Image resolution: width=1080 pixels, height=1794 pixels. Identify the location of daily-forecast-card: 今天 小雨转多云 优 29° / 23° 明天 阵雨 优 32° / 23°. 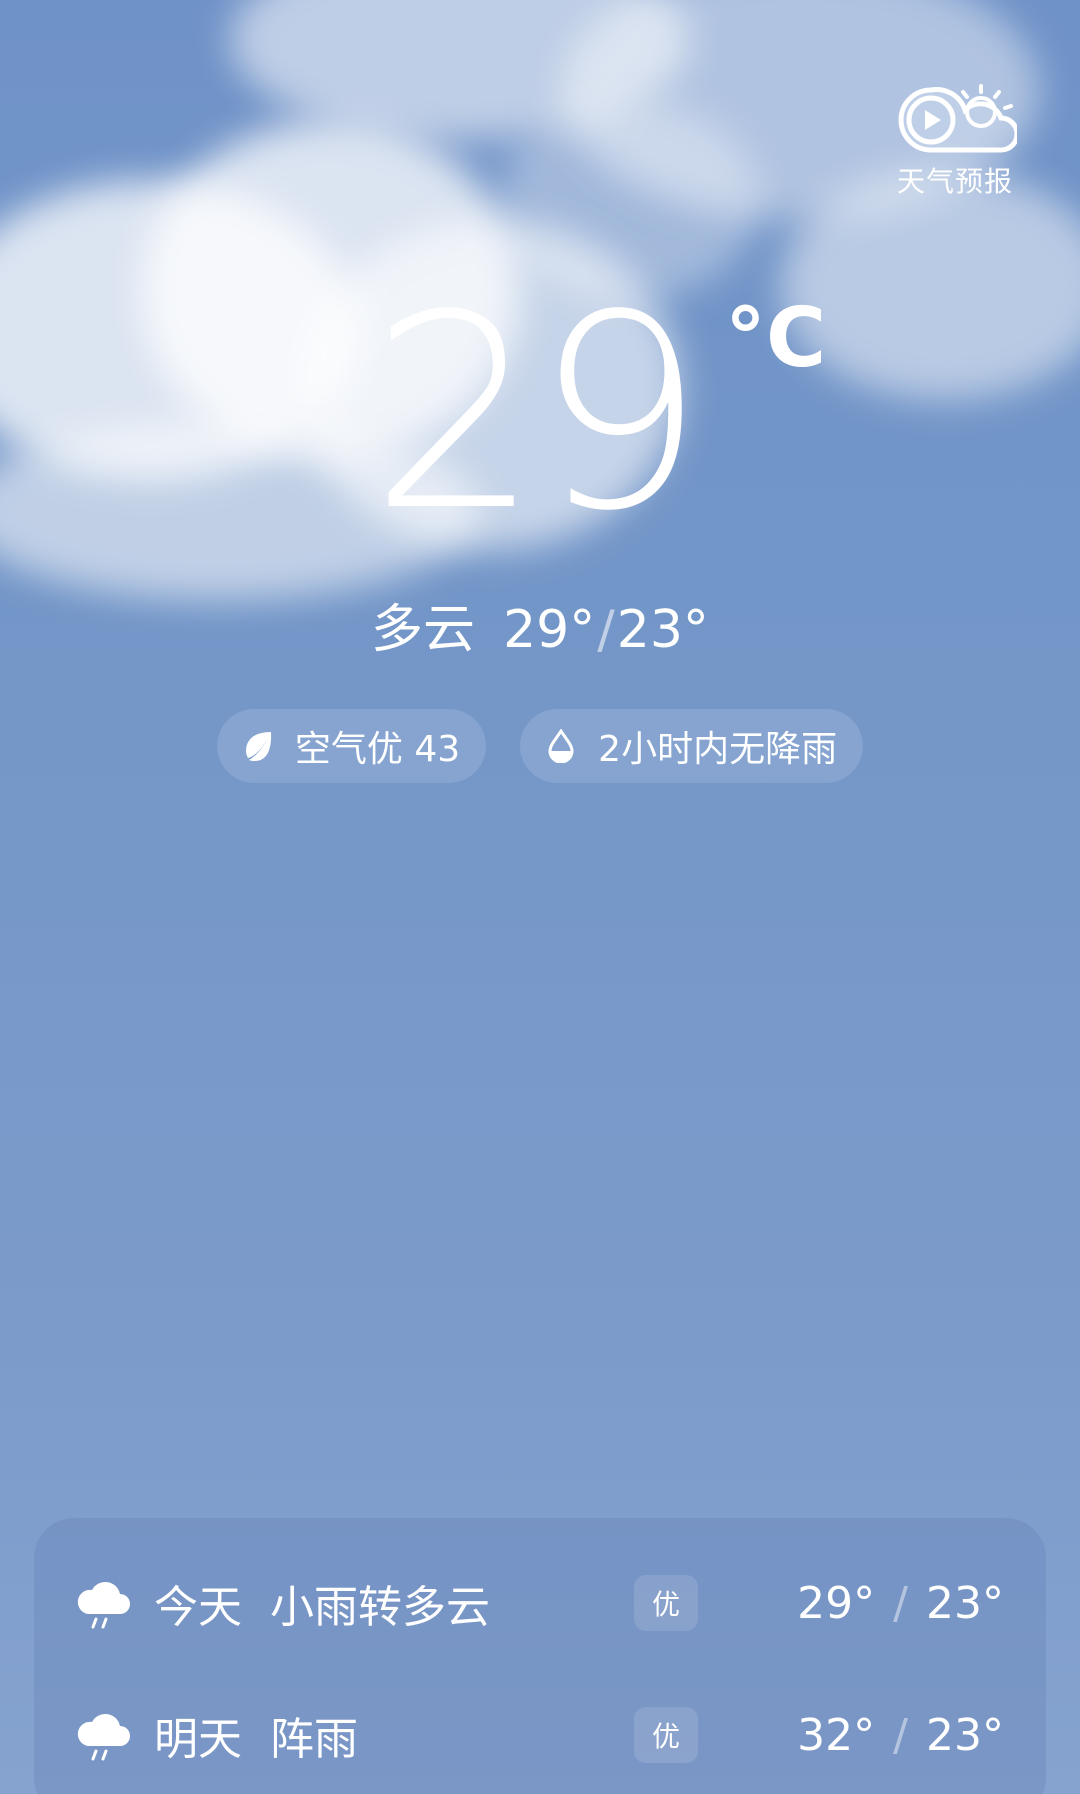
(540, 1656).